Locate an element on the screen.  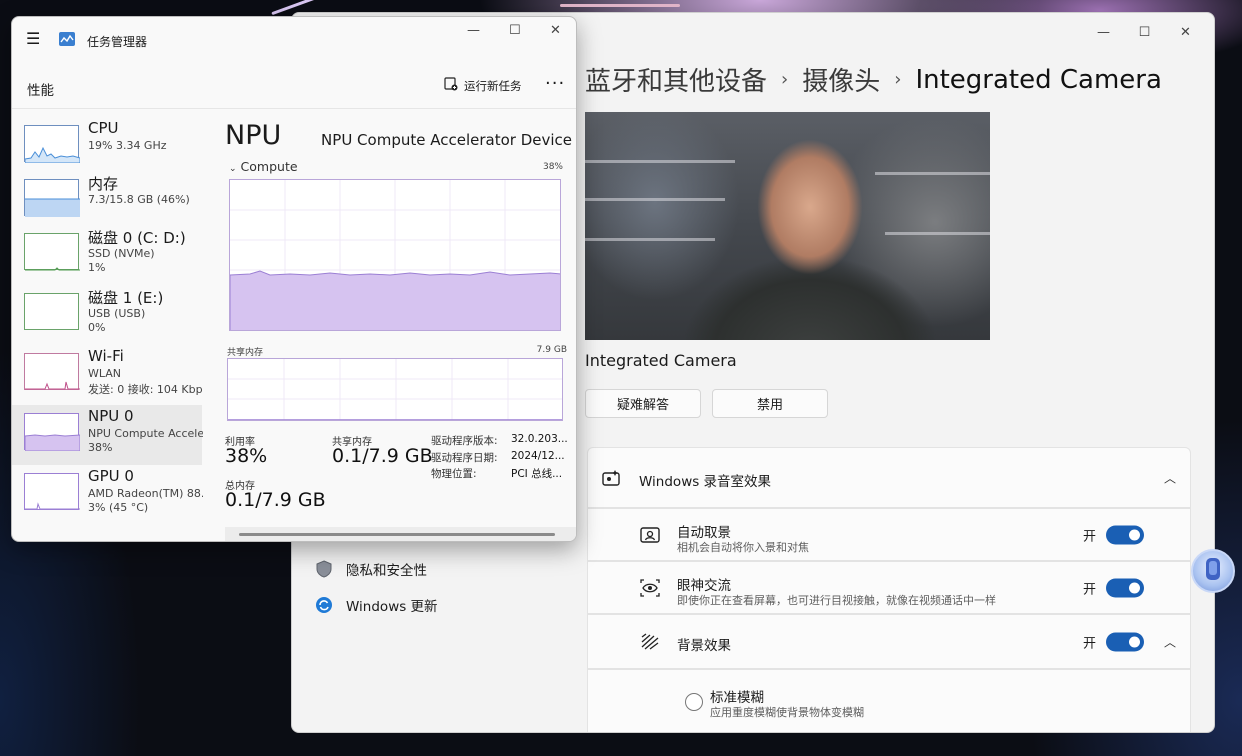
perf-item-detail: 3% (45 °C) is located at coordinates (118, 507).